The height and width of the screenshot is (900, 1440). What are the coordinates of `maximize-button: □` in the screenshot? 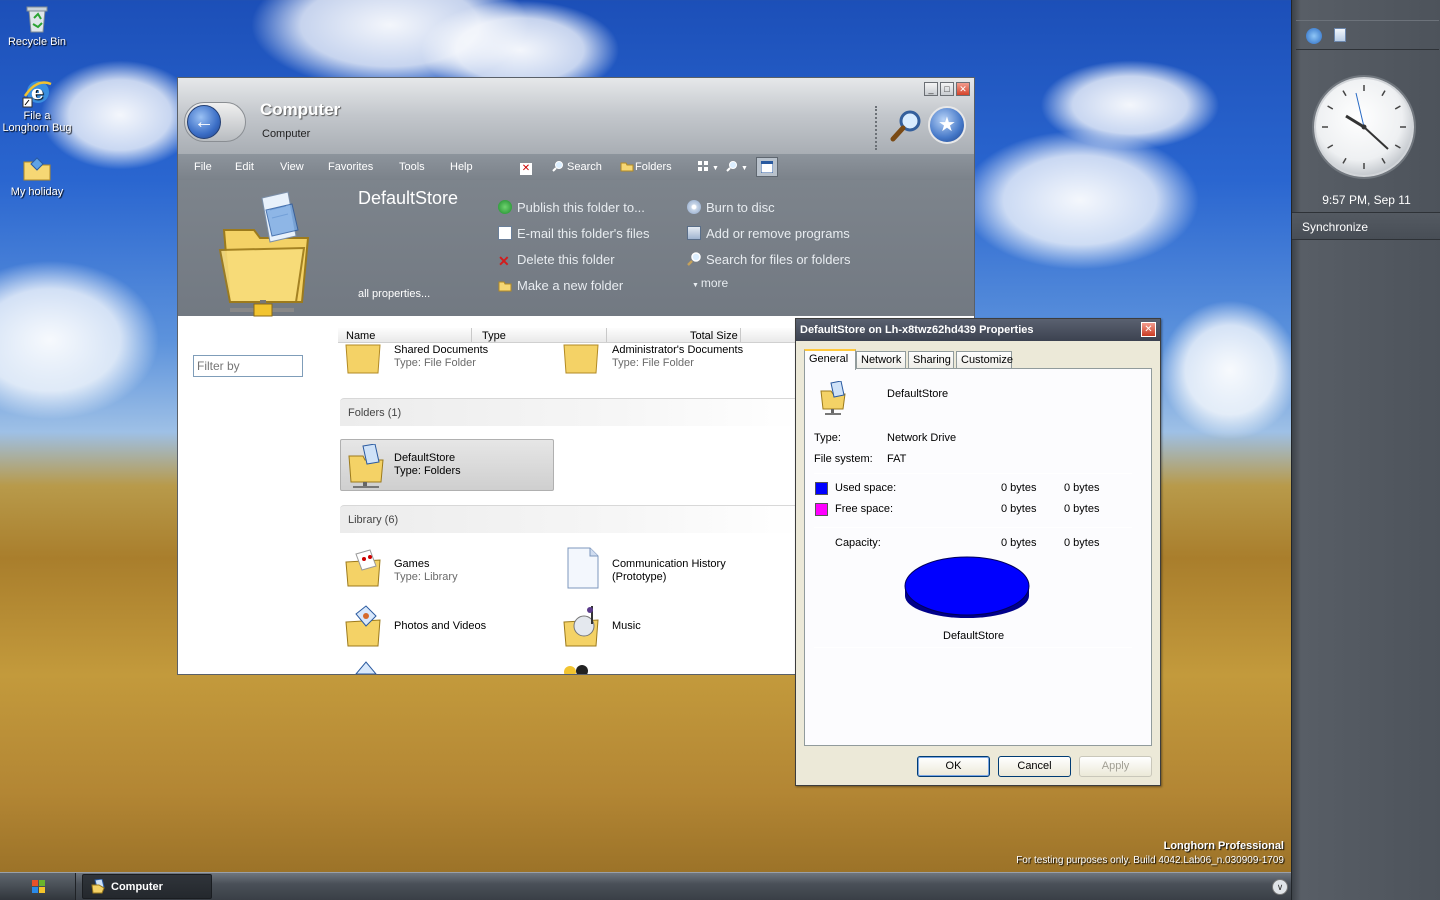 It's located at (947, 89).